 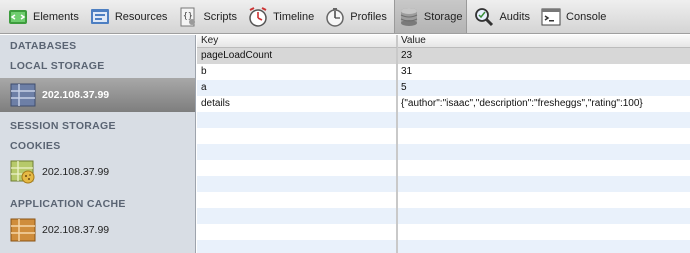 What do you see at coordinates (97, 204) in the screenshot?
I see `sidebar-header-application-cache: APPLICATION CACHE` at bounding box center [97, 204].